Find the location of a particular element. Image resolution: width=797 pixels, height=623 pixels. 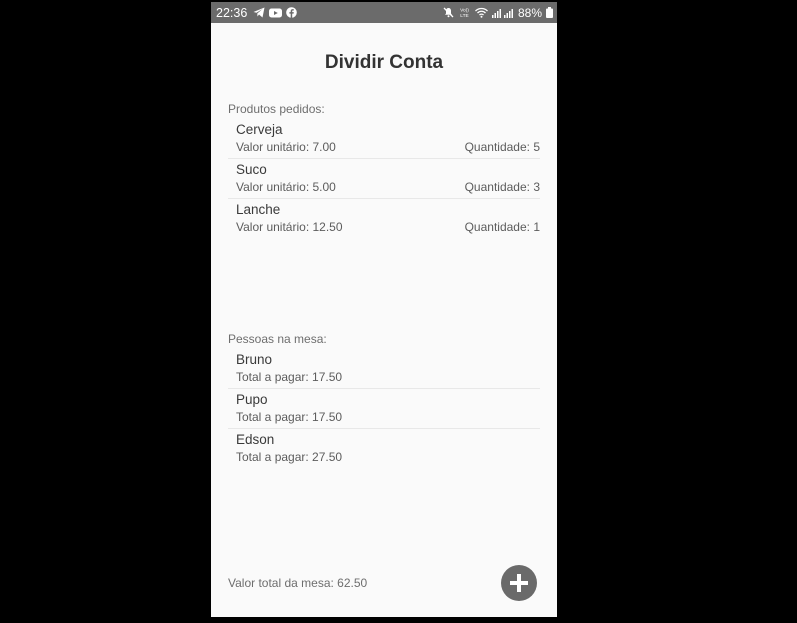

mute-icon is located at coordinates (448, 12).